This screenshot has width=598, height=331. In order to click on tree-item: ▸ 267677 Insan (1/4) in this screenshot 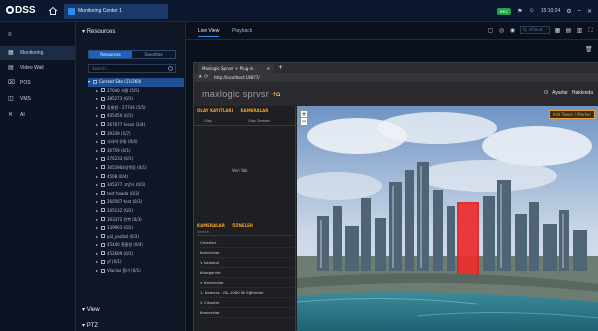, I will do `click(136, 125)`.